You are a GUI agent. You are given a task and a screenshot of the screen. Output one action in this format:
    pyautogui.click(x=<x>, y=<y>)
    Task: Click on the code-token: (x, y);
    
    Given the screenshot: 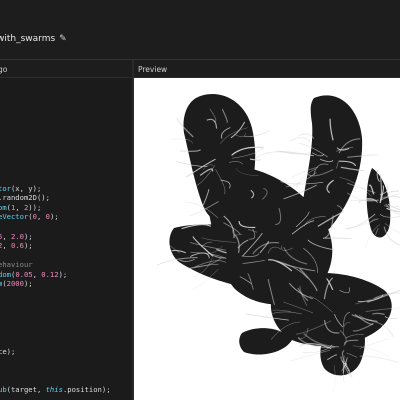 What is the action you would take?
    pyautogui.click(x=26, y=188)
    